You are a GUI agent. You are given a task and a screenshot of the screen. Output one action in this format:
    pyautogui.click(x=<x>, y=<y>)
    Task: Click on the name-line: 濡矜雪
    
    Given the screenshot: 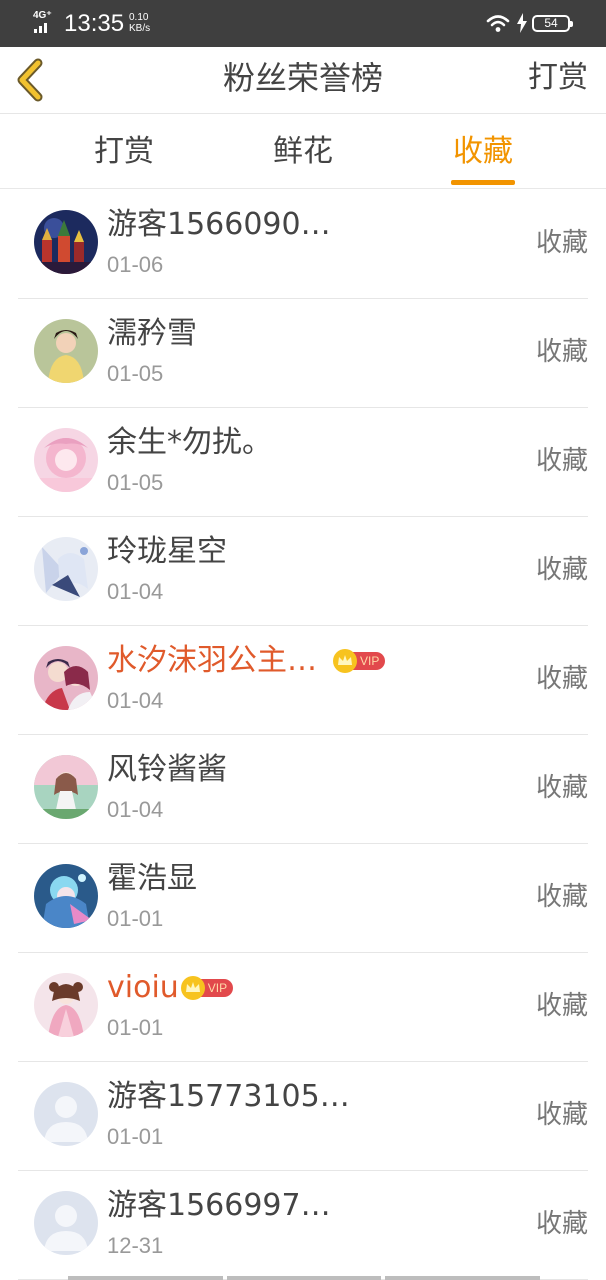 What is the action you would take?
    pyautogui.click(x=152, y=334)
    